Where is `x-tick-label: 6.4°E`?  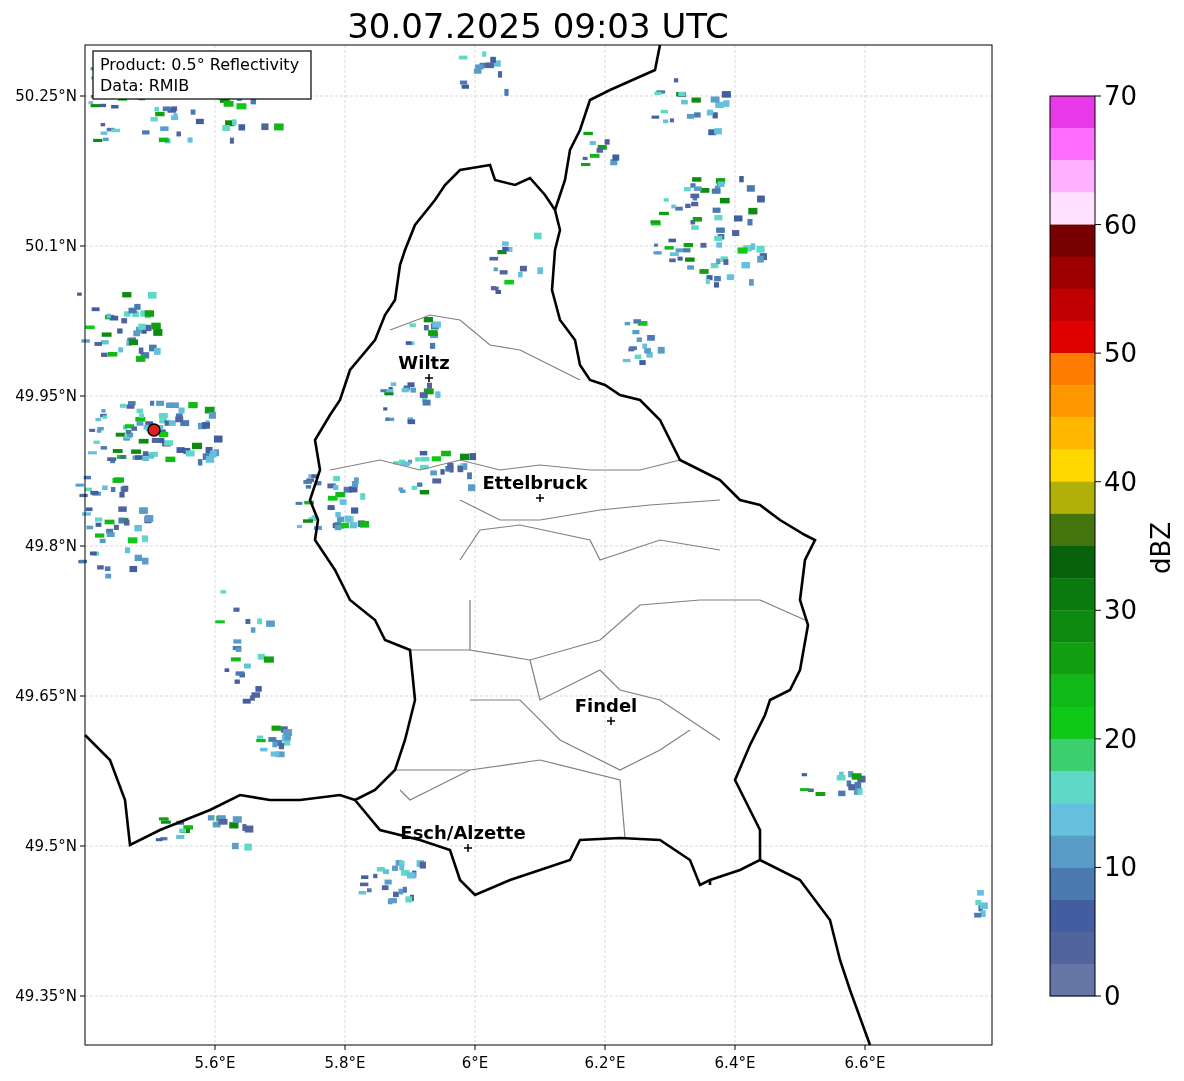 x-tick-label: 6.4°E is located at coordinates (735, 1063).